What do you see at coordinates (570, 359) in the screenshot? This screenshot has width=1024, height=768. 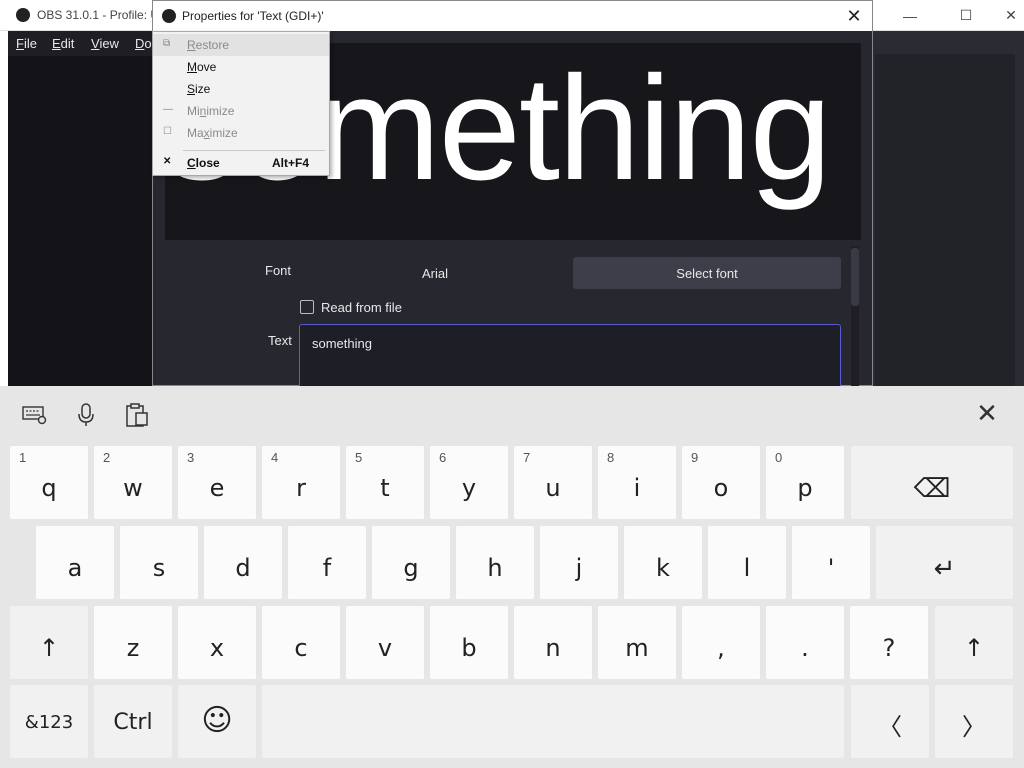 I see `text-input: something` at bounding box center [570, 359].